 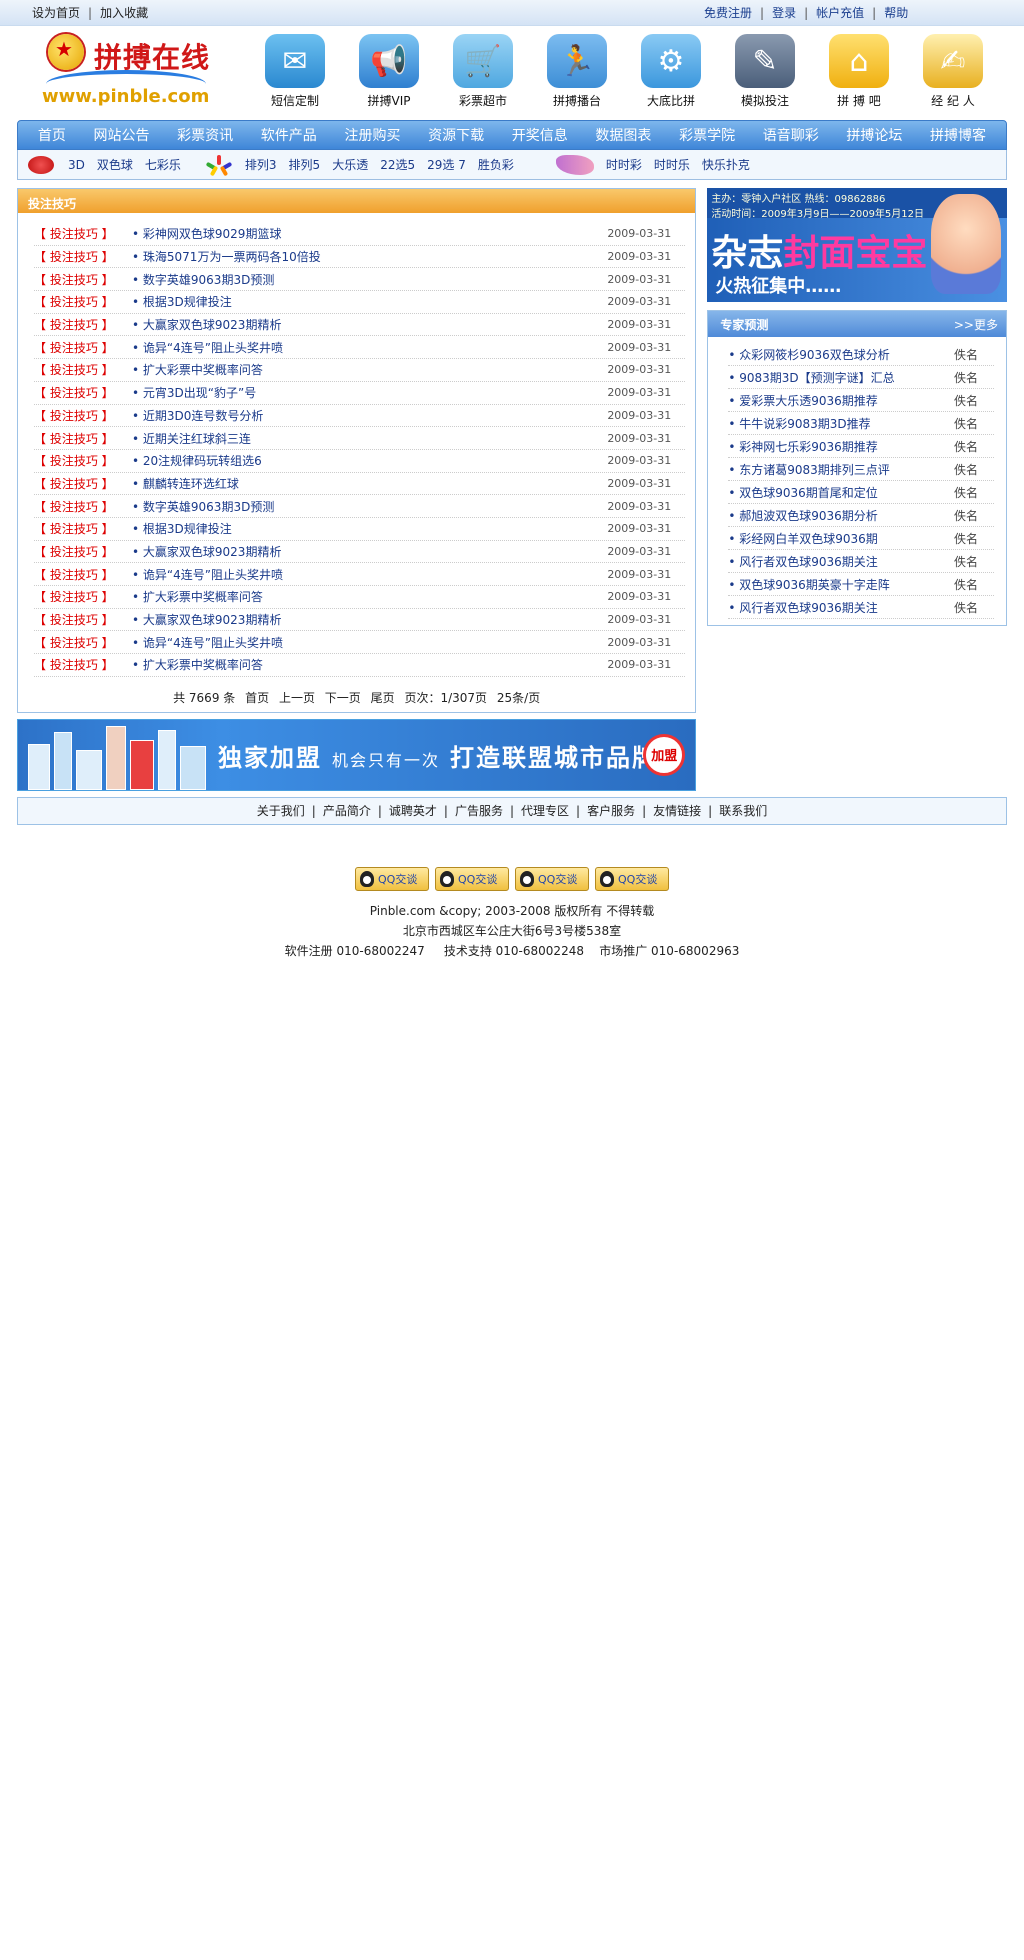 I want to click on expert-title-link: 彩神网七乐彩9036期推荐, so click(x=841, y=446).